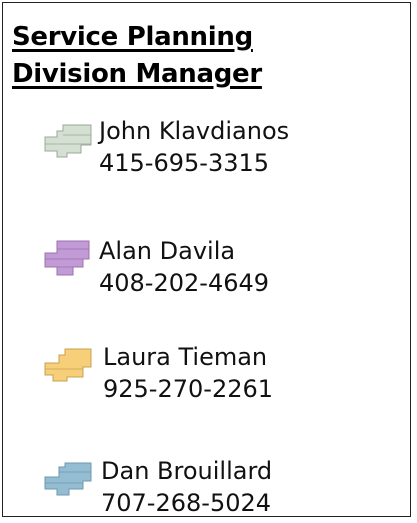 Image resolution: width=417 pixels, height=523 pixels. What do you see at coordinates (137, 74) in the screenshot?
I see `legend-title-line-2: Division Manager` at bounding box center [137, 74].